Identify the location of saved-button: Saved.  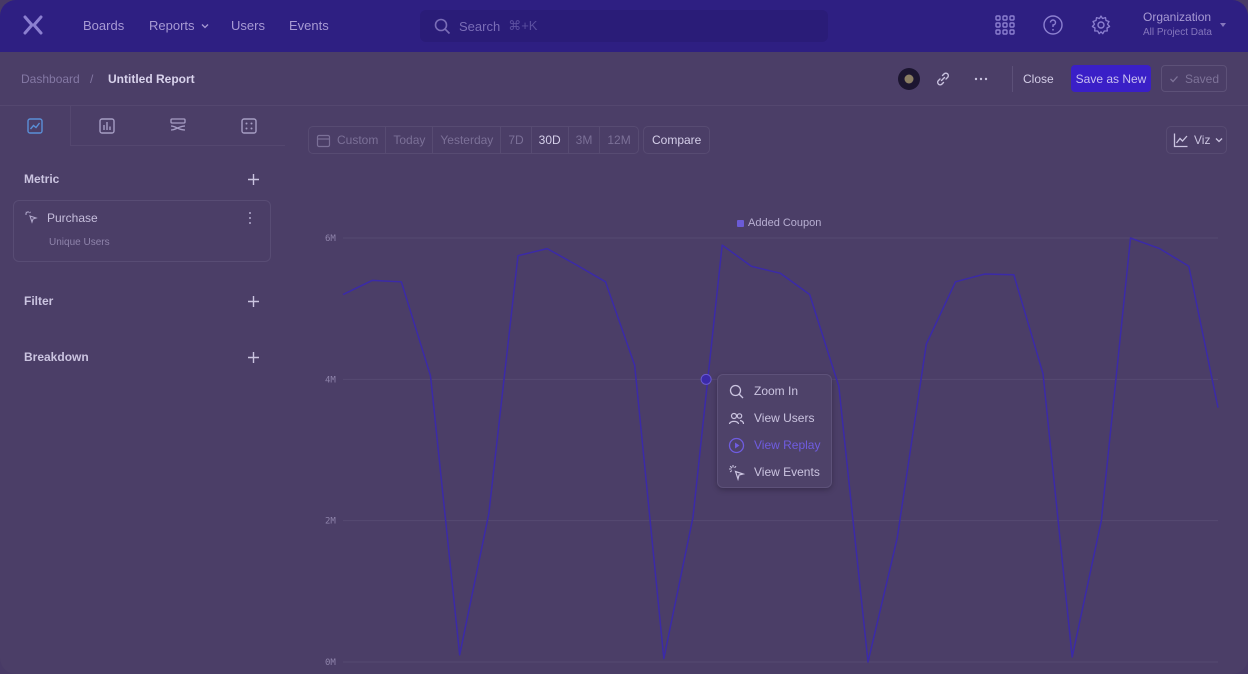
(1194, 78).